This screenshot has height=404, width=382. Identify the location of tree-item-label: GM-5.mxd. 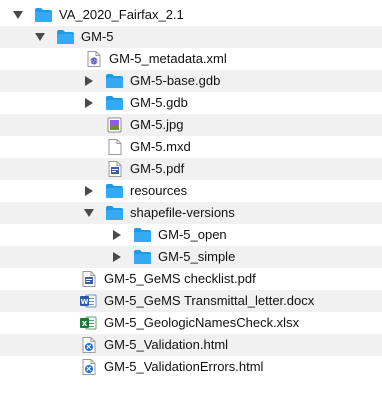
(160, 146).